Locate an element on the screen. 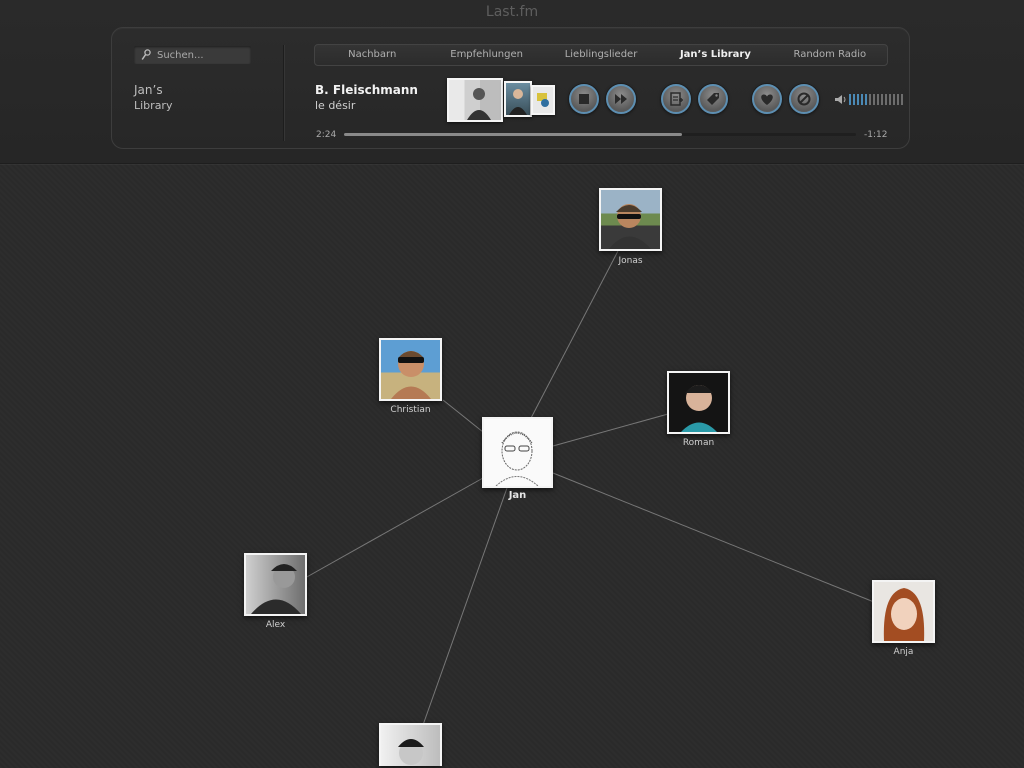 The image size is (1024, 768). friend-photo-anja is located at coordinates (903, 611).